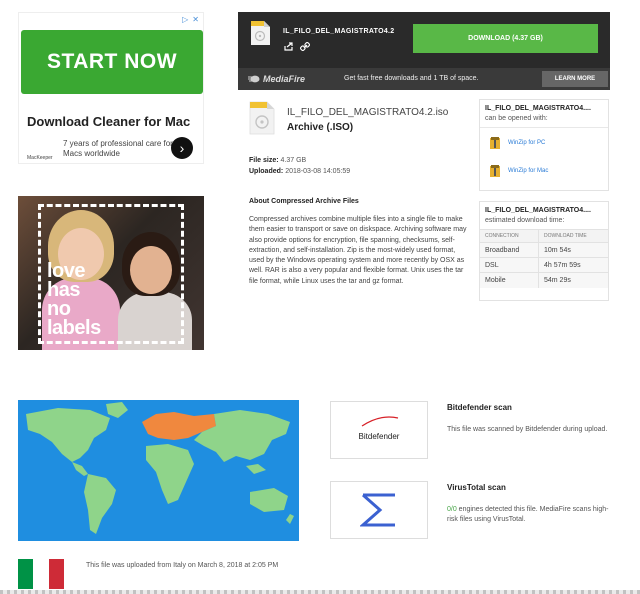 This screenshot has height=594, width=640. Describe the element at coordinates (509, 236) in the screenshot. I see `column-header: CONNECTION` at that location.